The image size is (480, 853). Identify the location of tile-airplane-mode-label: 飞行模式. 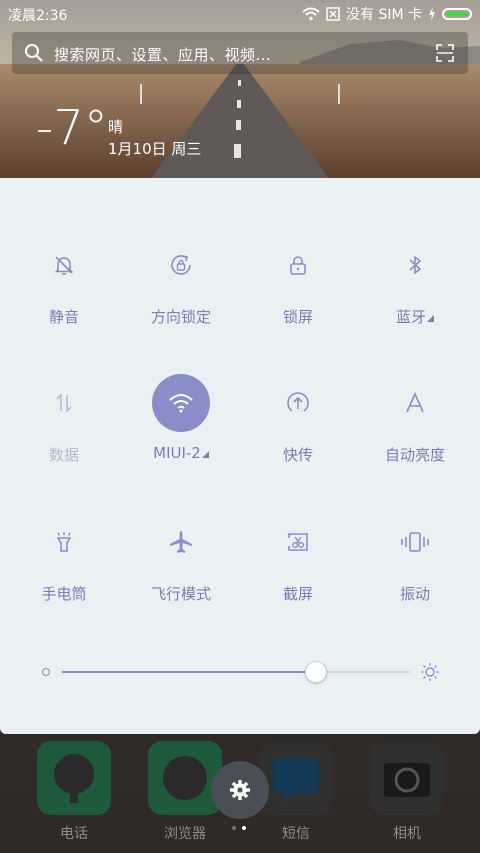
(180, 594).